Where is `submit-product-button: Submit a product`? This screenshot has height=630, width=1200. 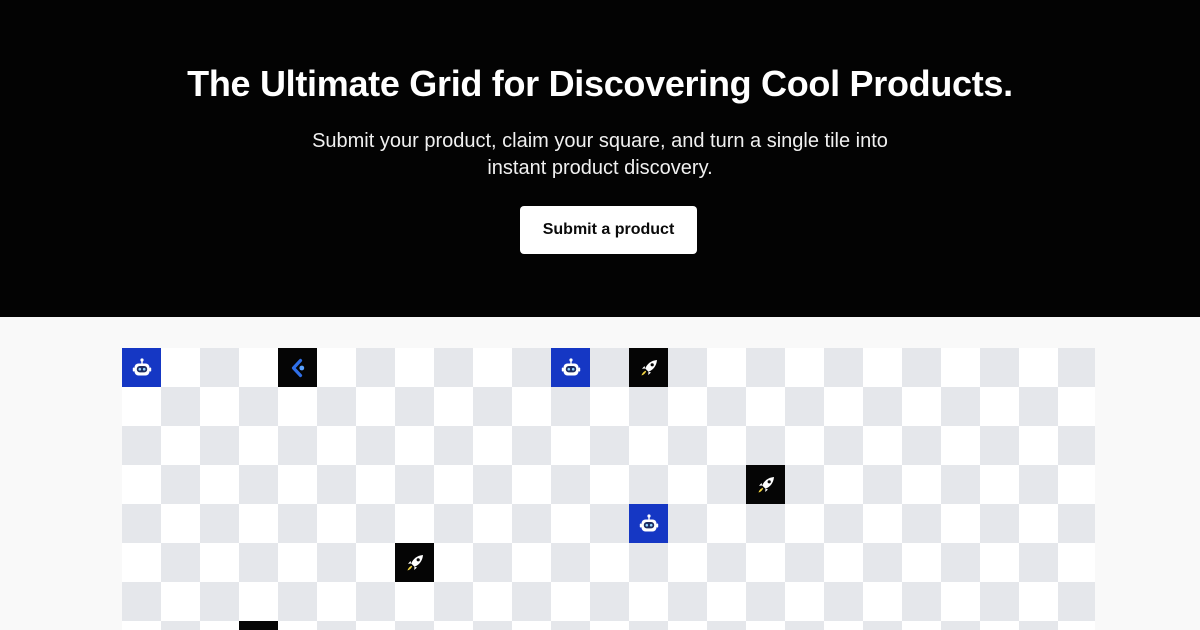 submit-product-button: Submit a product is located at coordinates (608, 230).